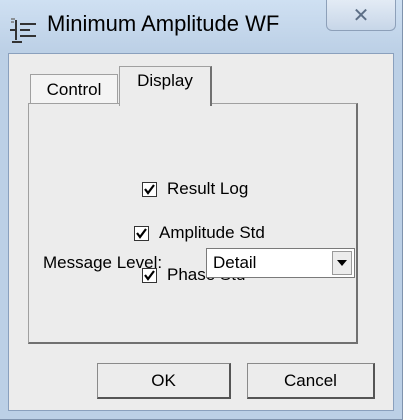  I want to click on amplitude-std-option: Amplitude Std, so click(199, 233).